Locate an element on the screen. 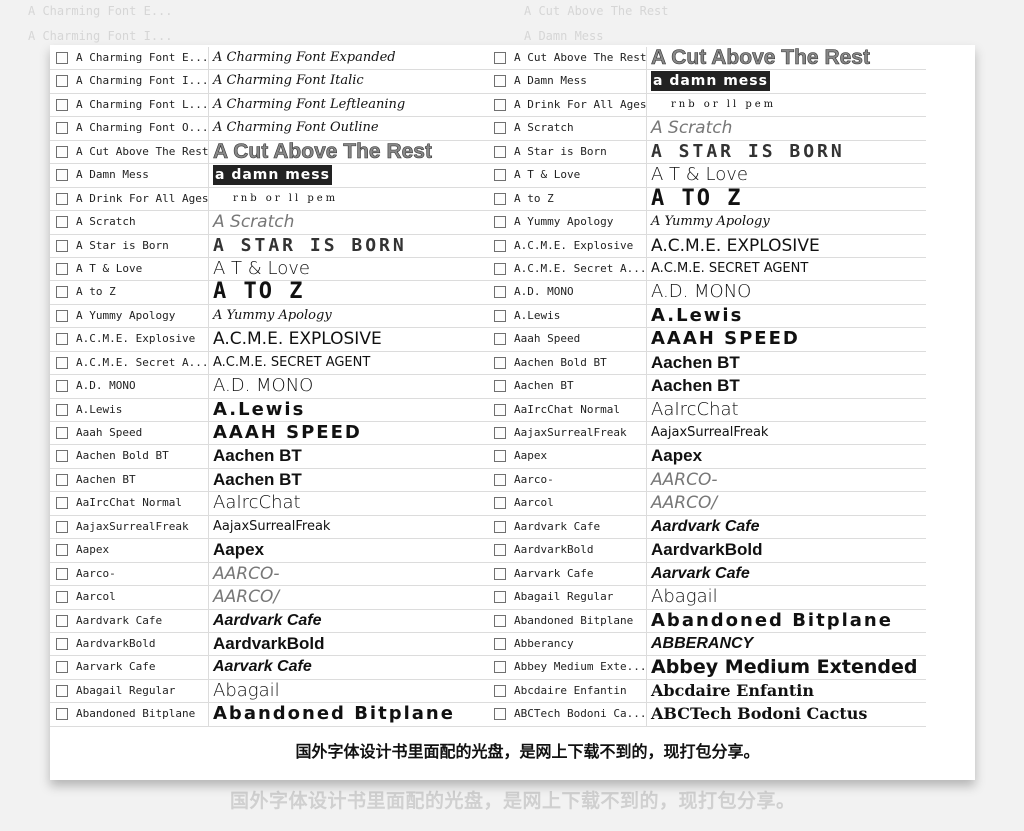 The image size is (1024, 831). font-row: Abcdaire Enfantin Abcdaire Enfantin is located at coordinates (707, 691).